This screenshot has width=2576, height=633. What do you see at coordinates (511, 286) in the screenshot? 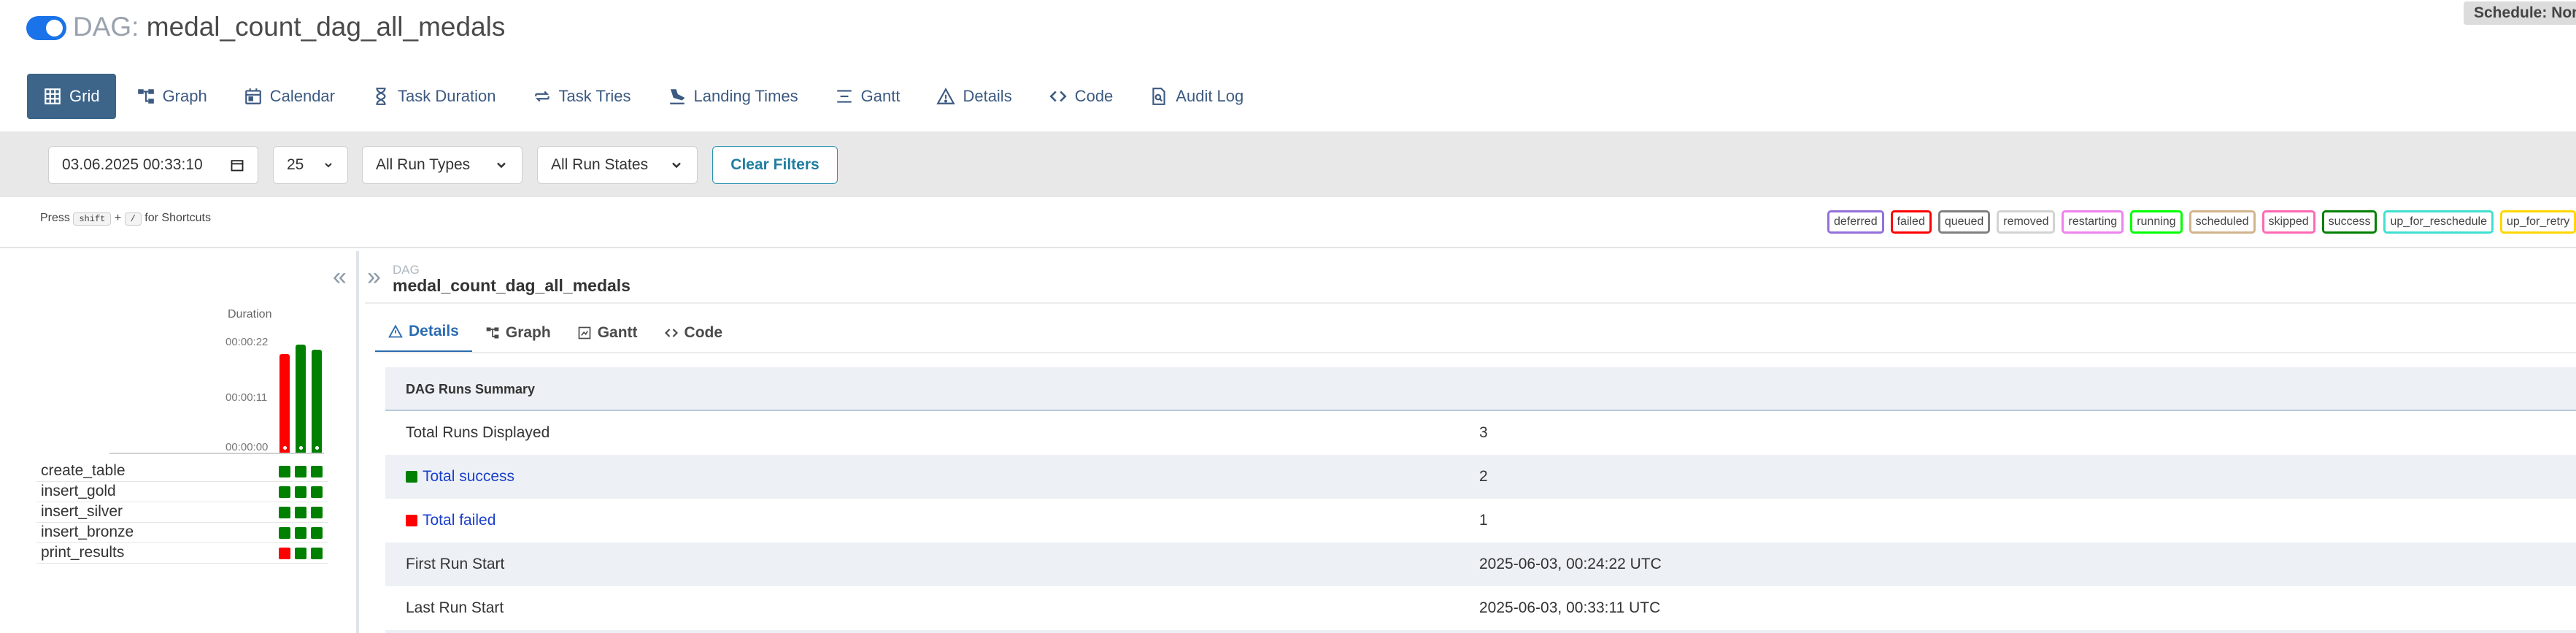
I see `breadcrumb-dag-name: medal_count_dag_all_medals` at bounding box center [511, 286].